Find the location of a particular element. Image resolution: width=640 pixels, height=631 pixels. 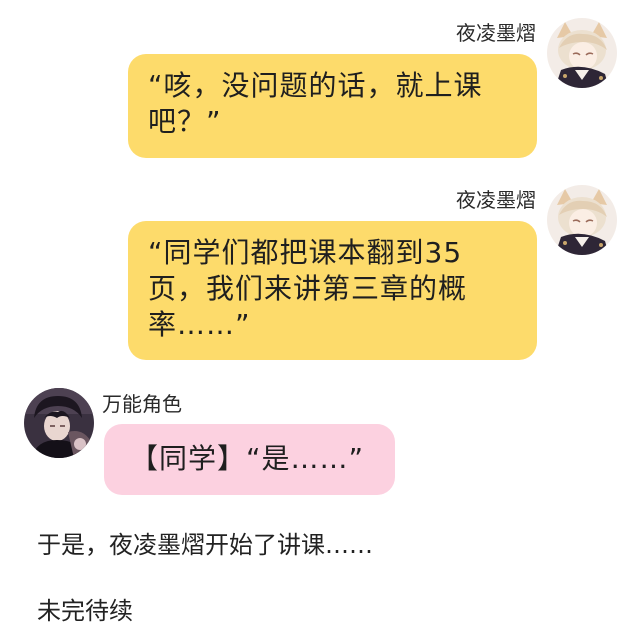

message-line: 率……” is located at coordinates (199, 324).